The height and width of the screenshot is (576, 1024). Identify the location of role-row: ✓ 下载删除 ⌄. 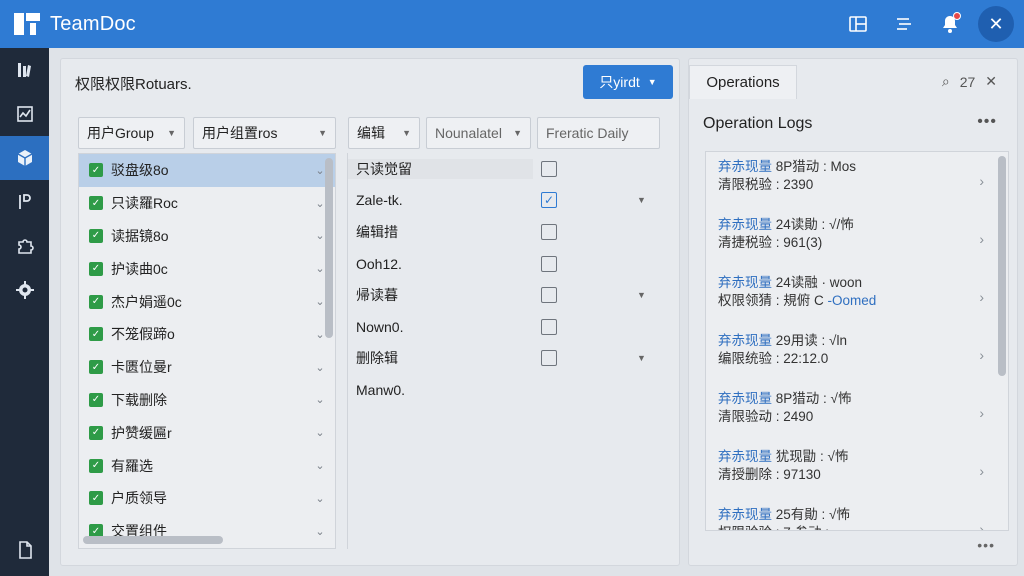
(207, 400).